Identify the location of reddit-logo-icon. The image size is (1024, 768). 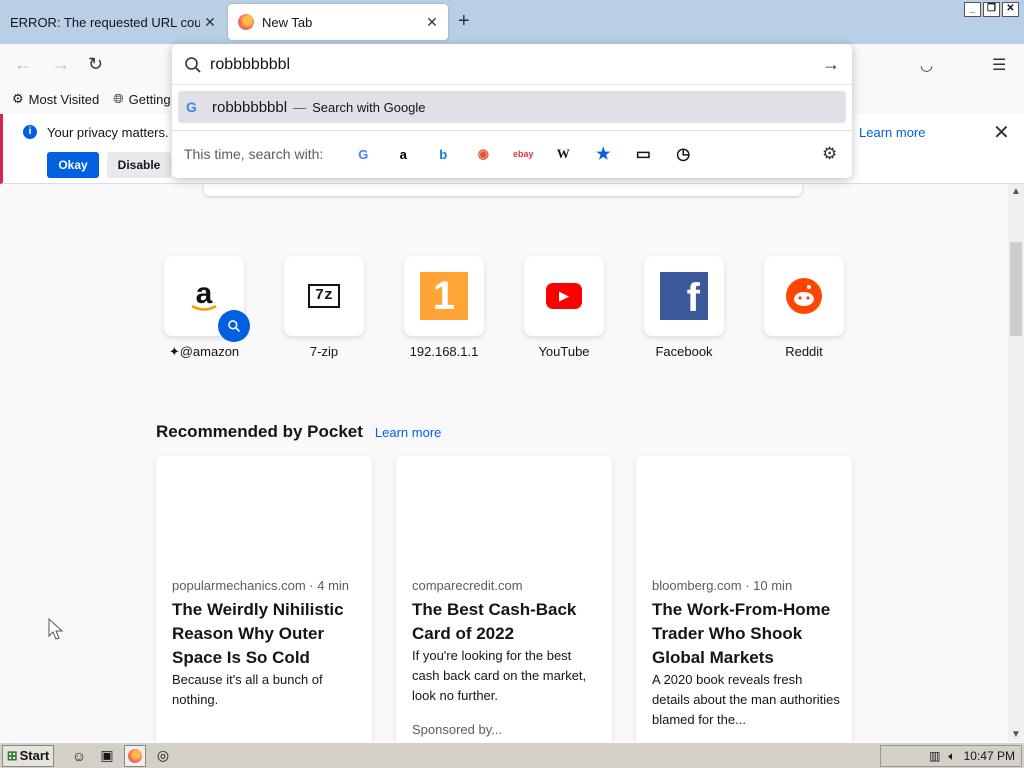
(804, 296).